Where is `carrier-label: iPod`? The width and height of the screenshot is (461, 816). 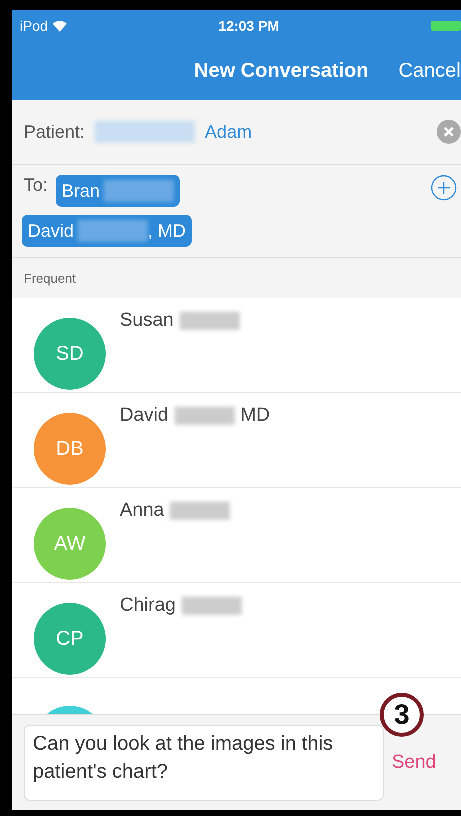
carrier-label: iPod is located at coordinates (34, 26).